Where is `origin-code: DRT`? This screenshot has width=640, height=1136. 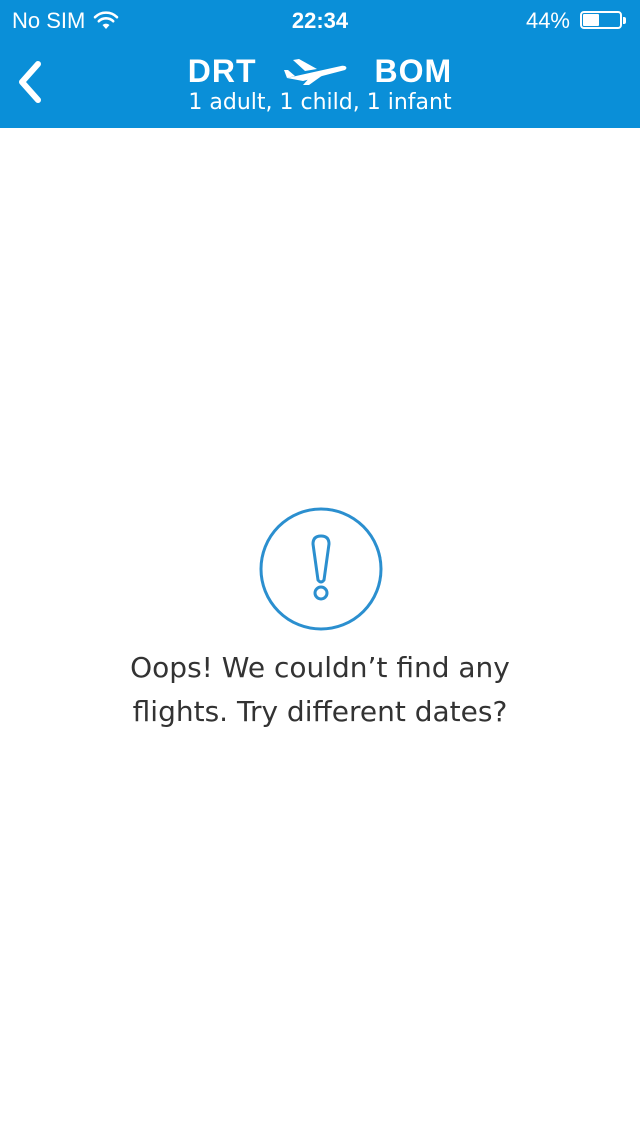 origin-code: DRT is located at coordinates (222, 70).